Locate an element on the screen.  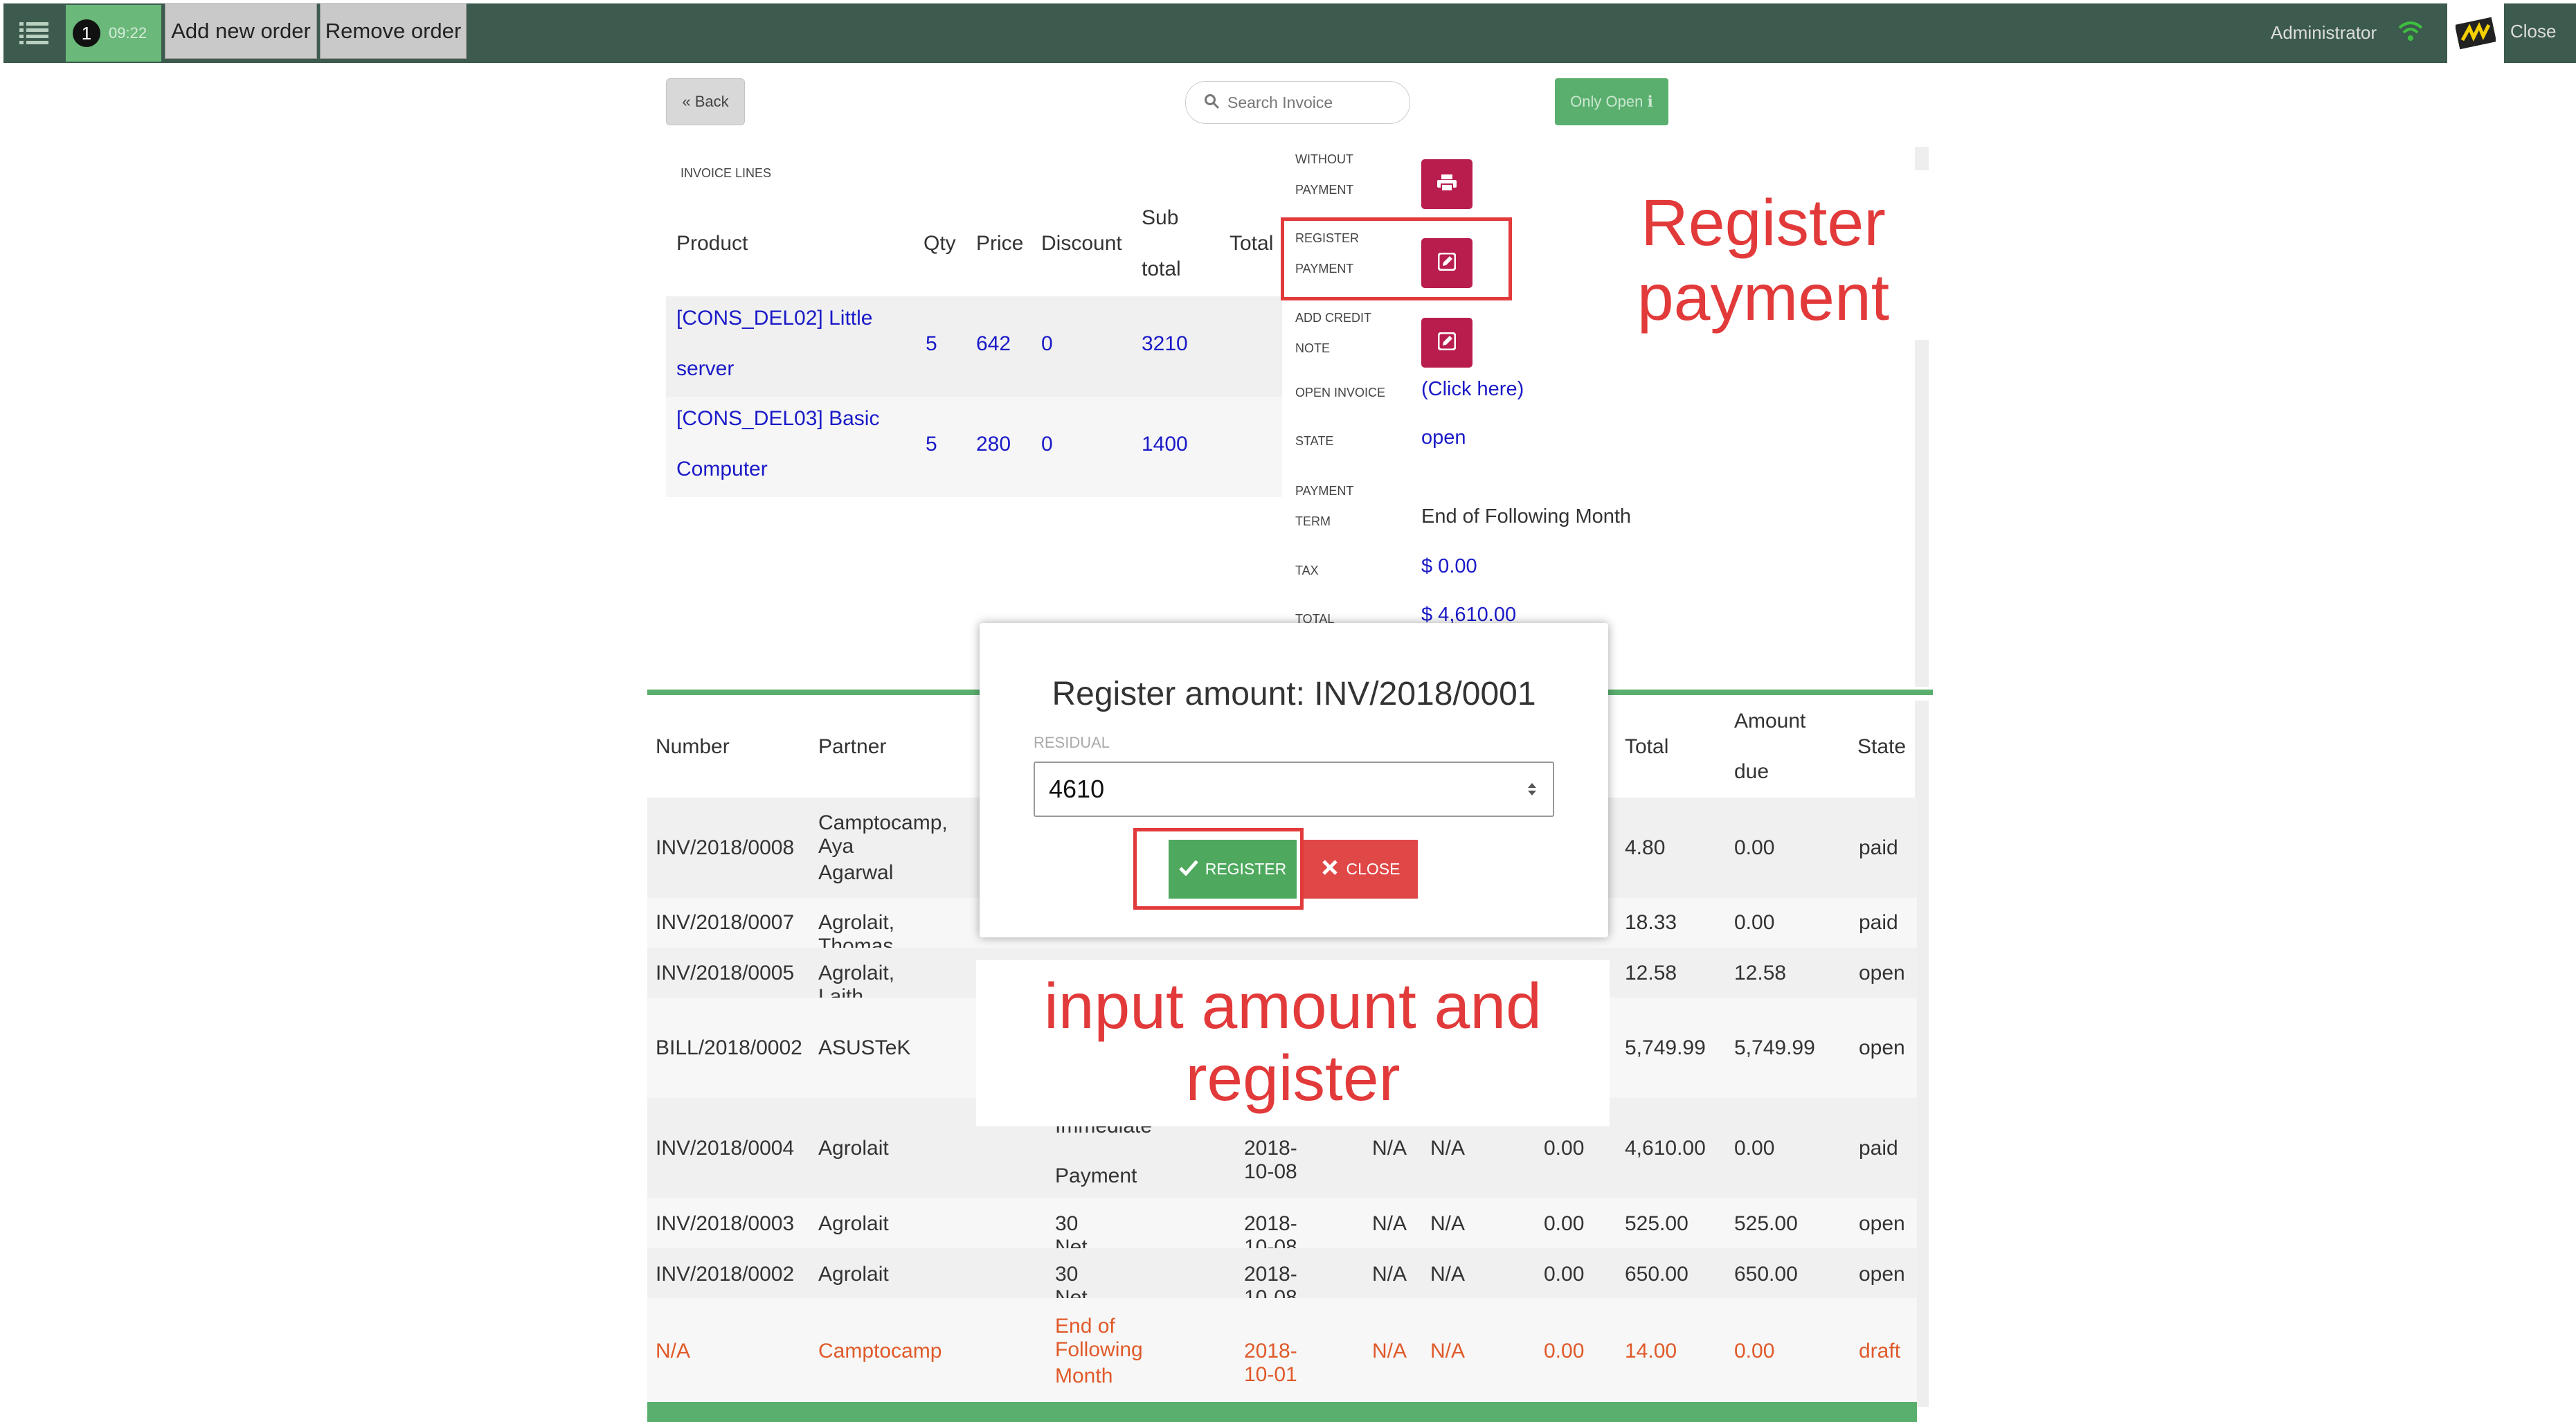
table-scrollbar is located at coordinates (1922, 1054).